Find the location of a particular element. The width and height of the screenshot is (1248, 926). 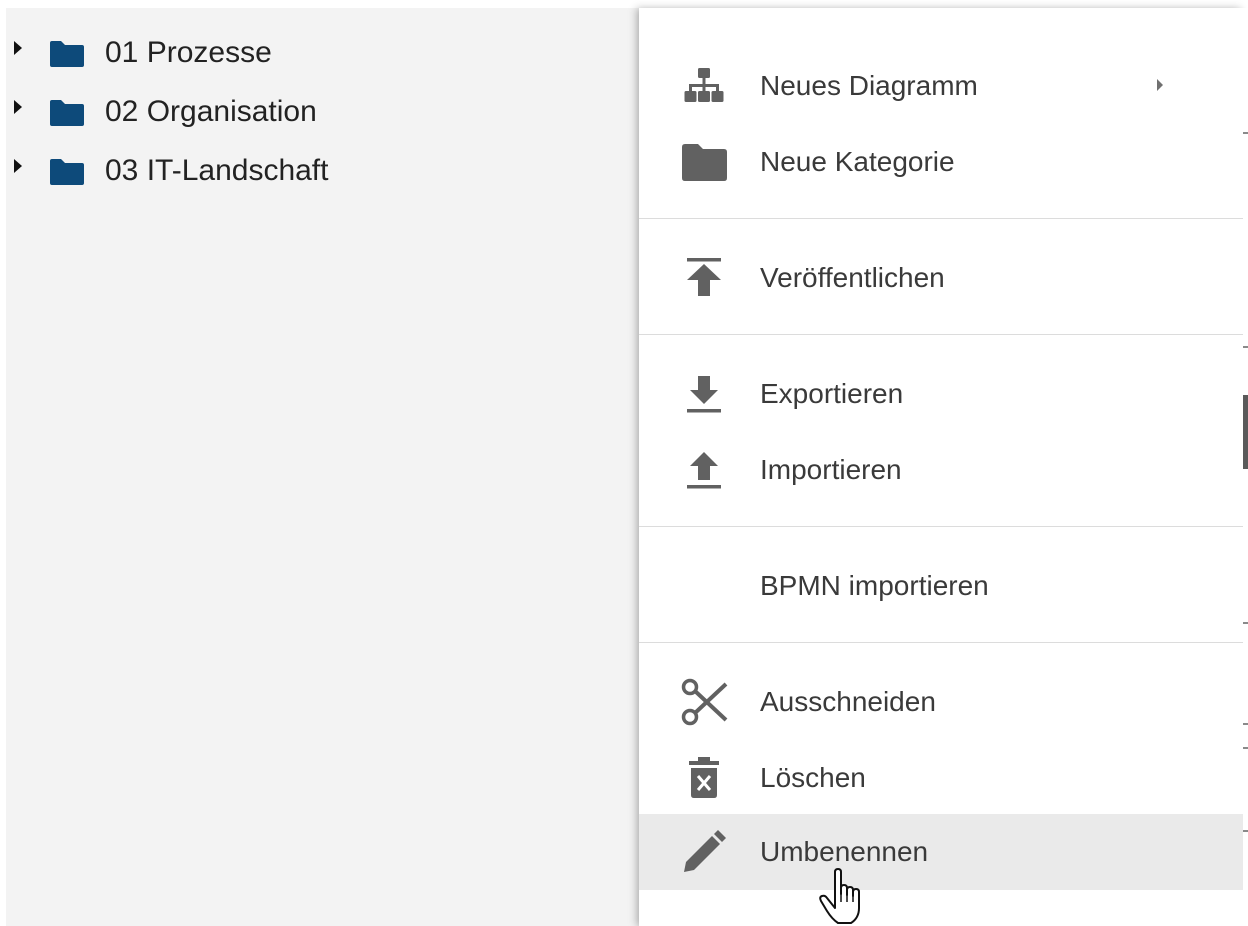

menu-item-rename: Umbenennen is located at coordinates (941, 852).